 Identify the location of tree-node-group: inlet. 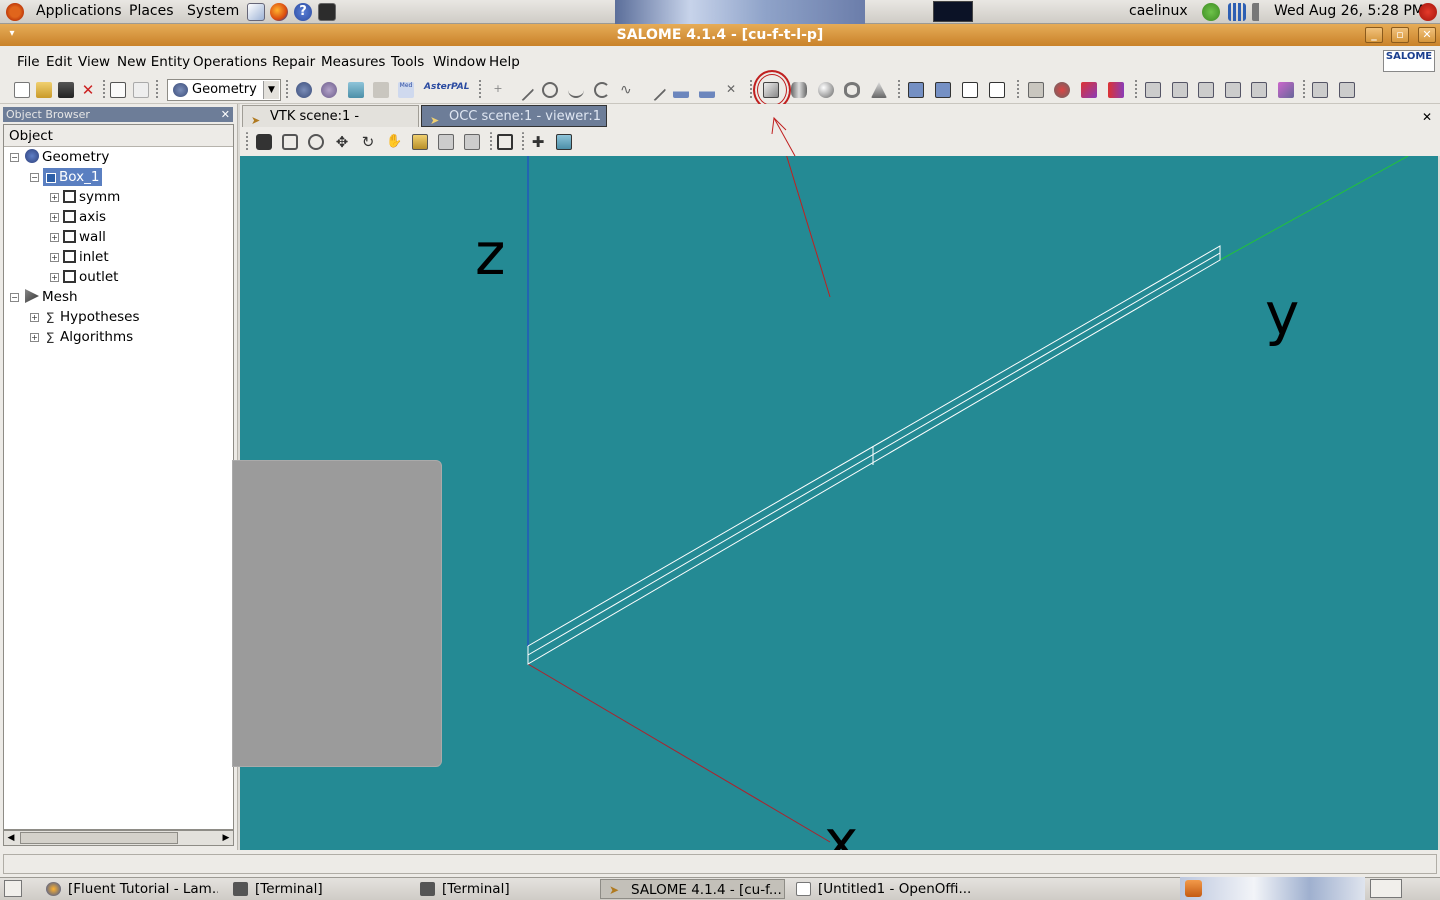
(86, 257).